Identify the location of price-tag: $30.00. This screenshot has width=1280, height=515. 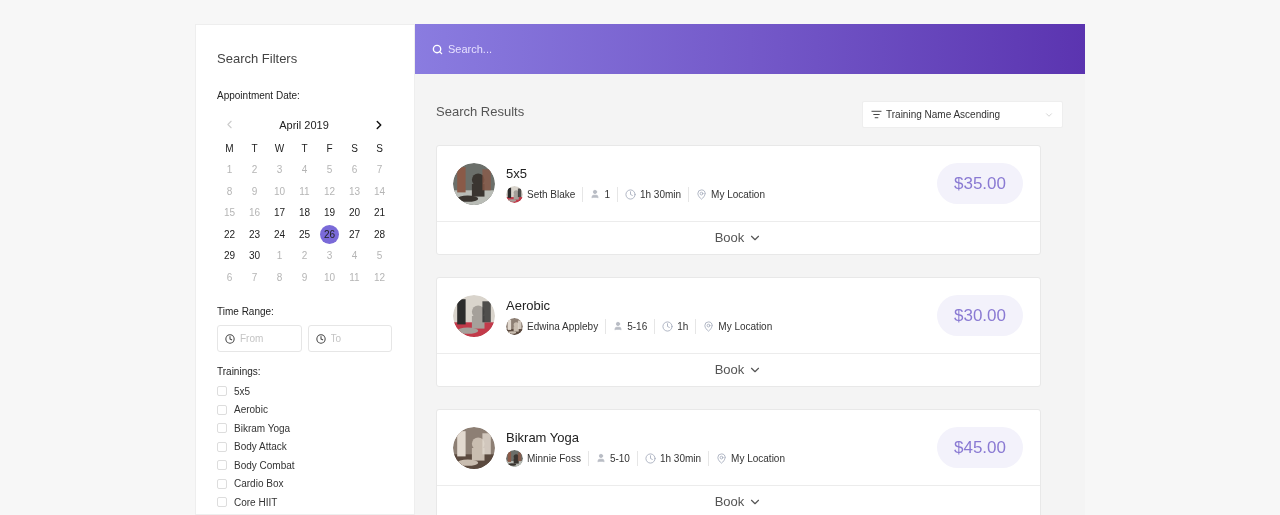
(980, 315).